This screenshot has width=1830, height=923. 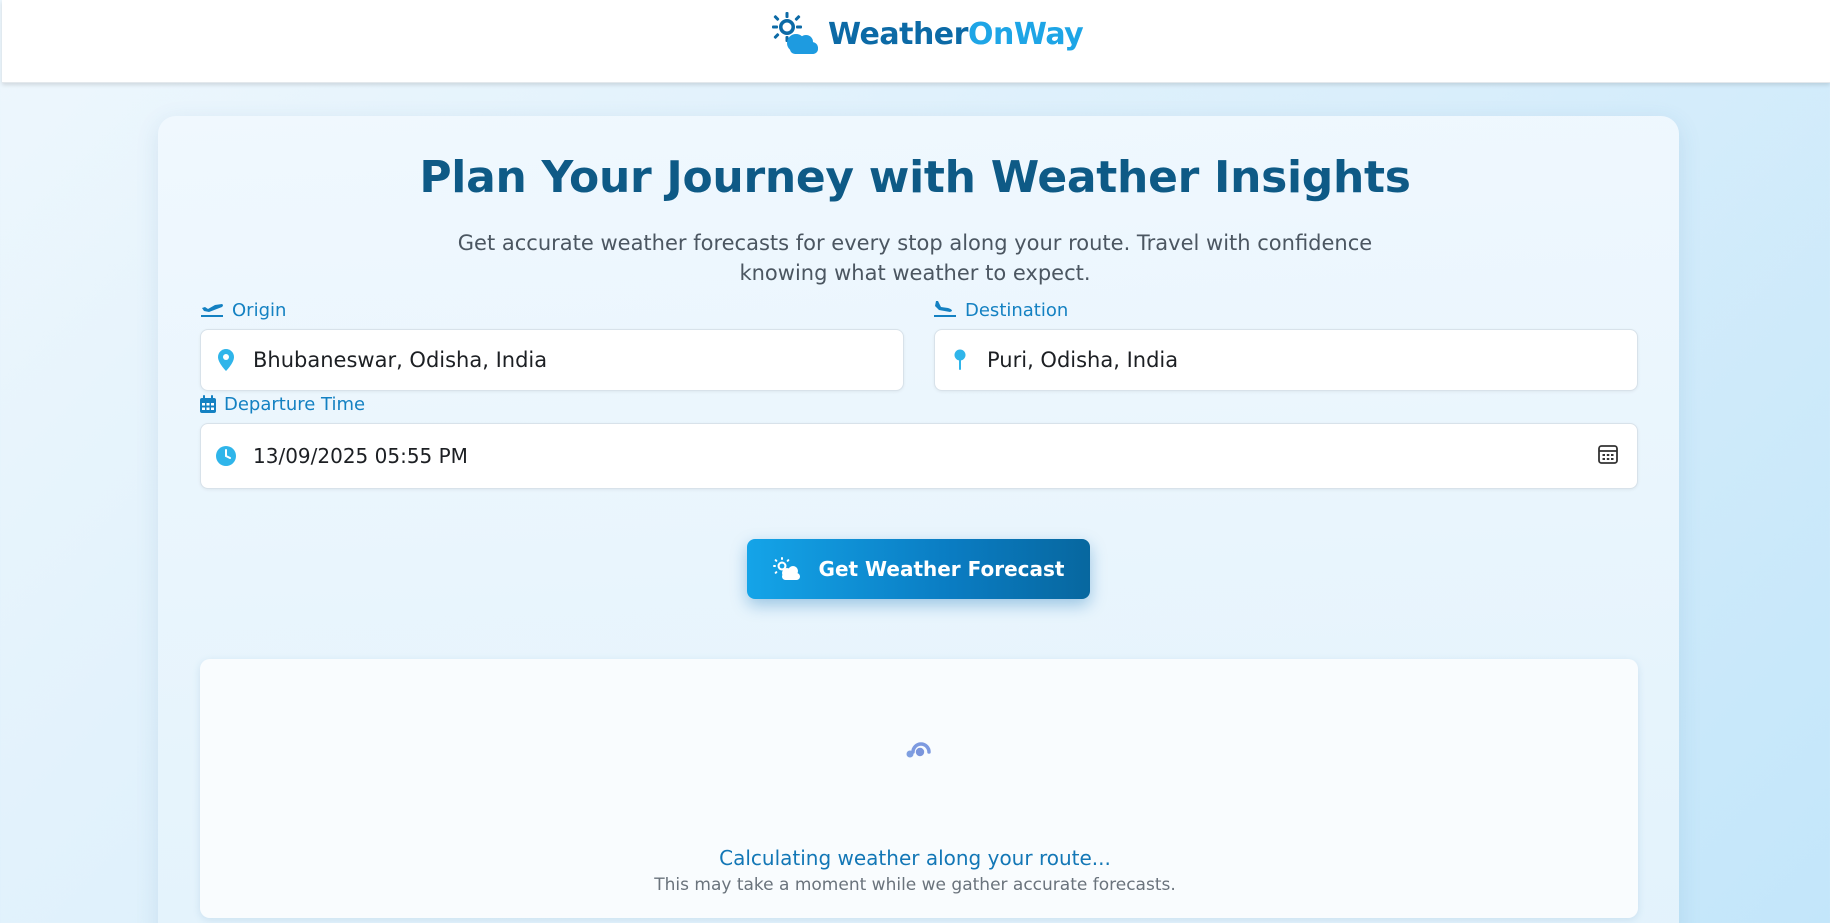 I want to click on destination-label-text: Destination, so click(x=1017, y=310).